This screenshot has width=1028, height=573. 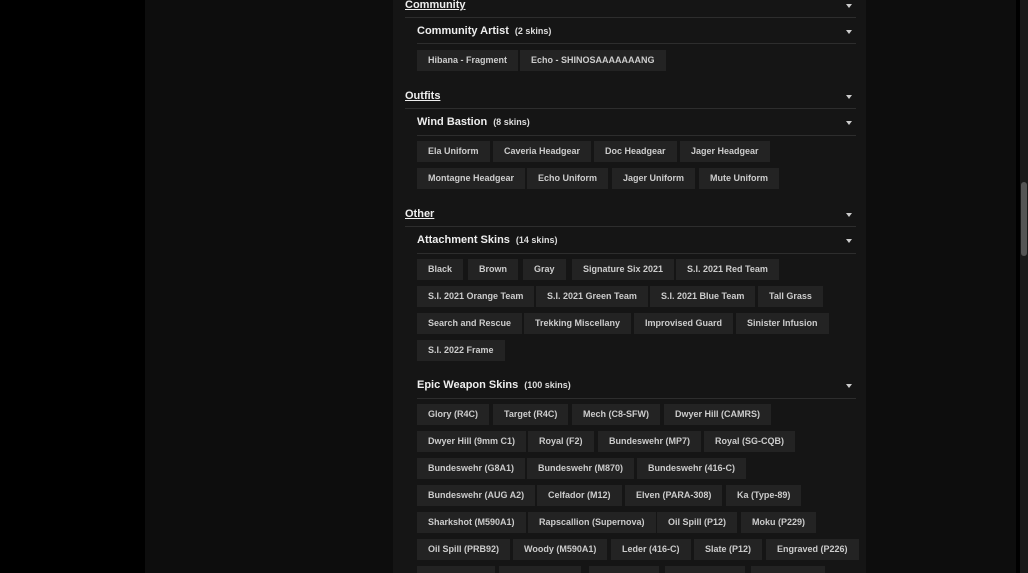 I want to click on subsection-attachment-skins-title: Attachment Skins (14 skins), so click(x=487, y=240).